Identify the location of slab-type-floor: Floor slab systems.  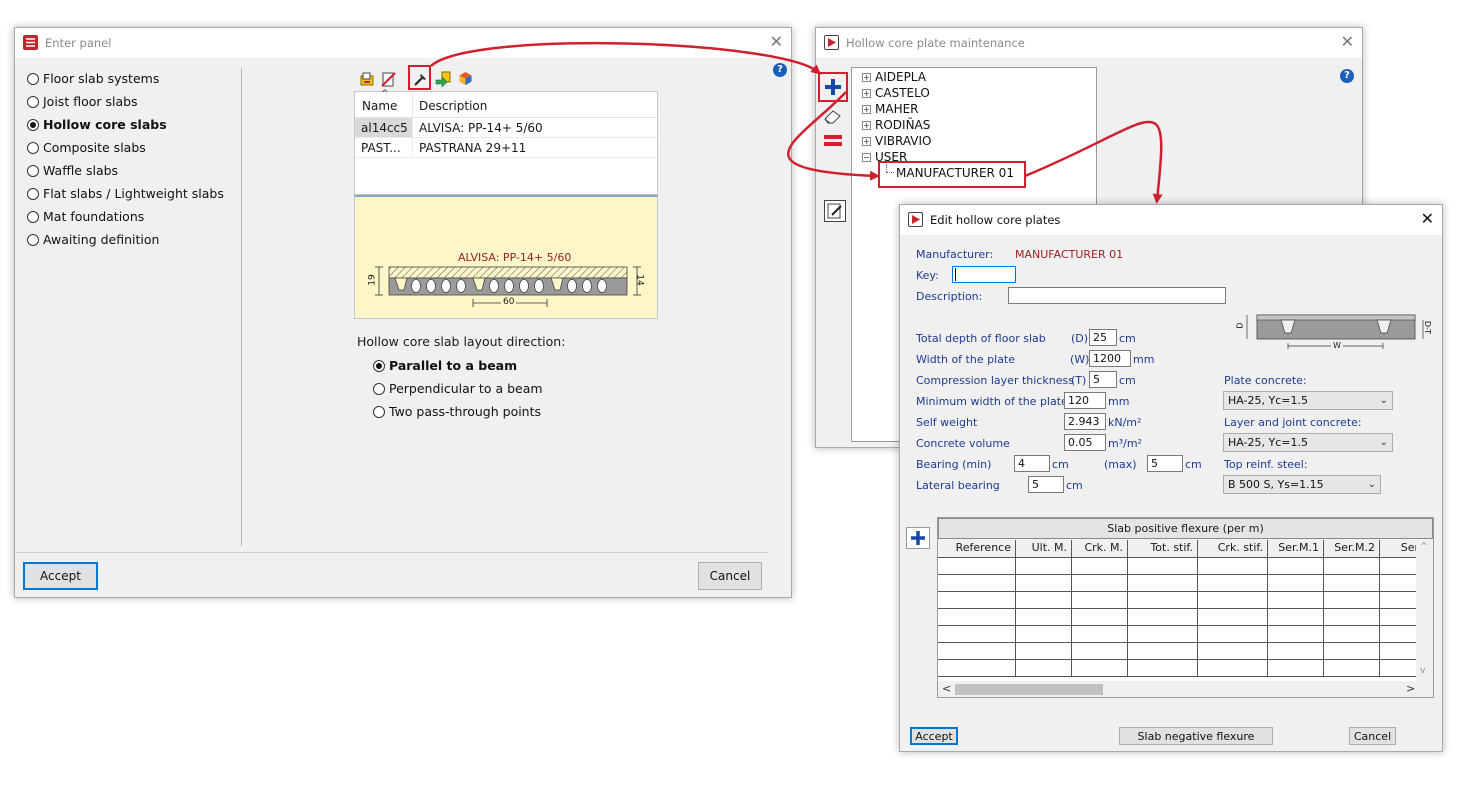
(93, 78).